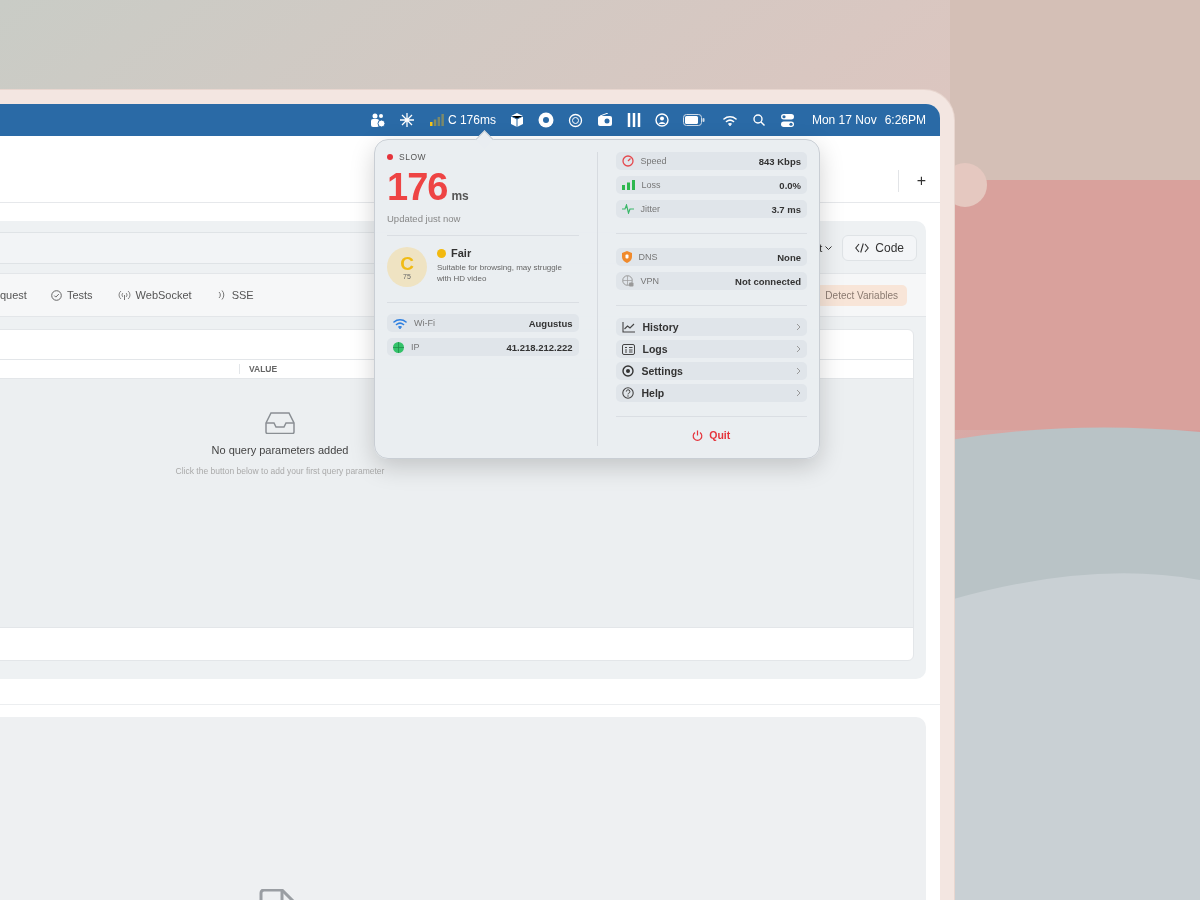 This screenshot has height=900, width=1200. What do you see at coordinates (71, 295) in the screenshot?
I see `tab: Tests` at bounding box center [71, 295].